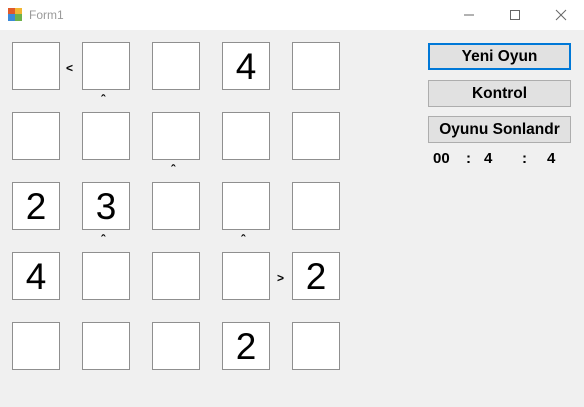  I want to click on close-icon, so click(561, 15).